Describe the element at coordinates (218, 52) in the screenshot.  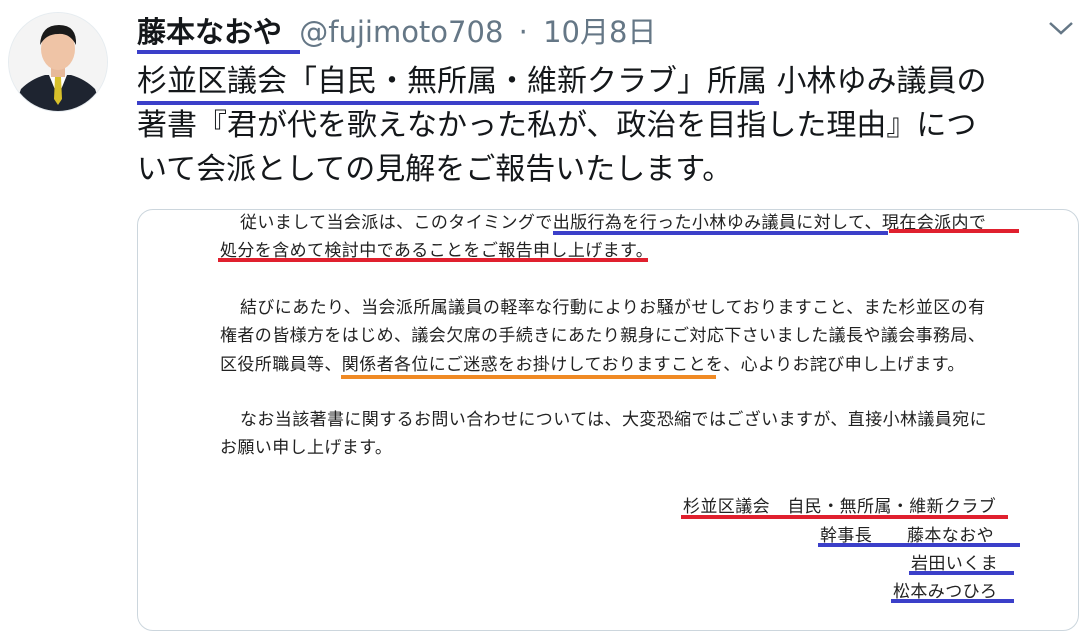
I see `name-underline` at that location.